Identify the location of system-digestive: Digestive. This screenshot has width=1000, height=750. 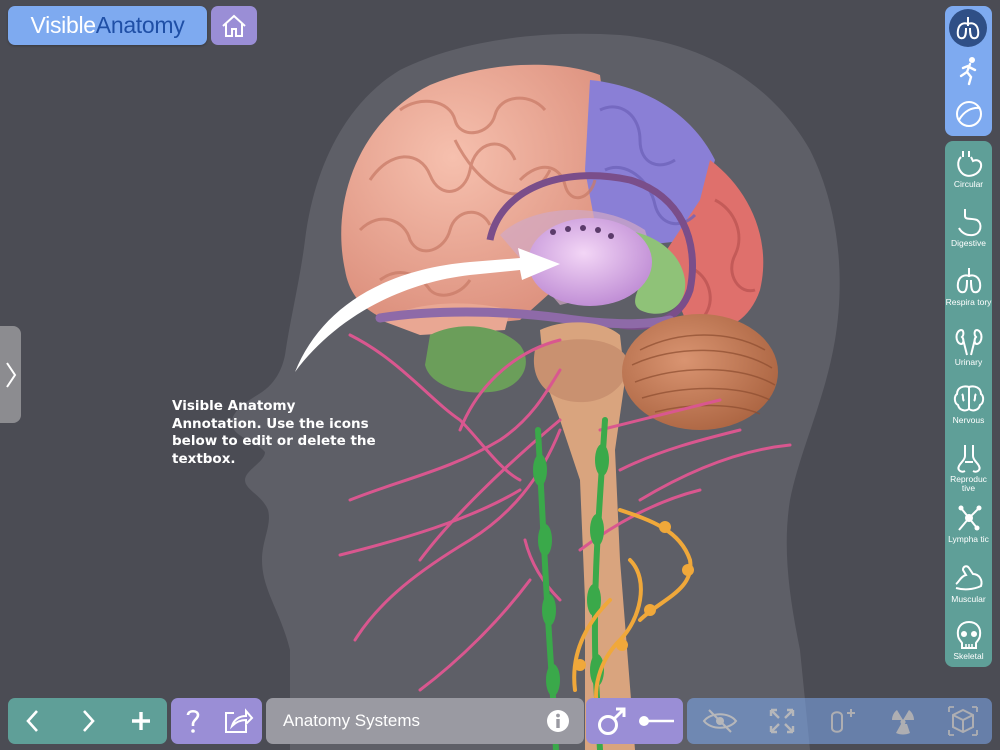
(968, 230).